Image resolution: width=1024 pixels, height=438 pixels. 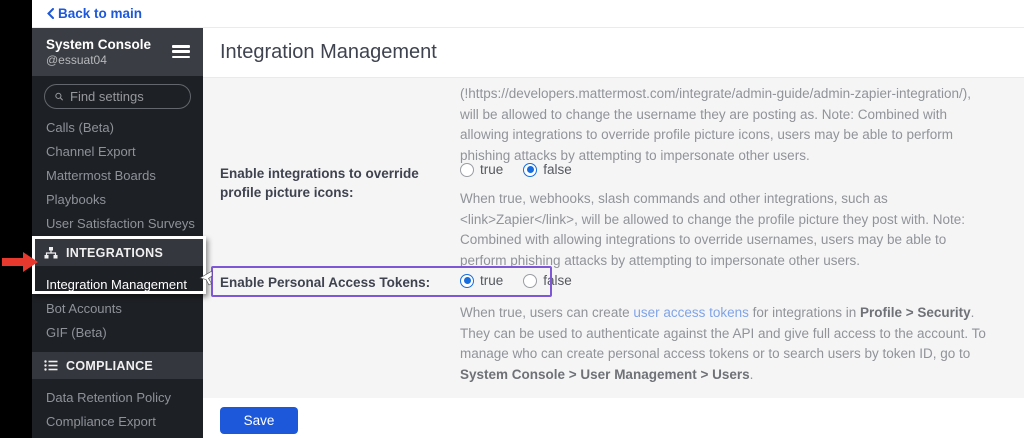 I want to click on search-icon, so click(x=59, y=96).